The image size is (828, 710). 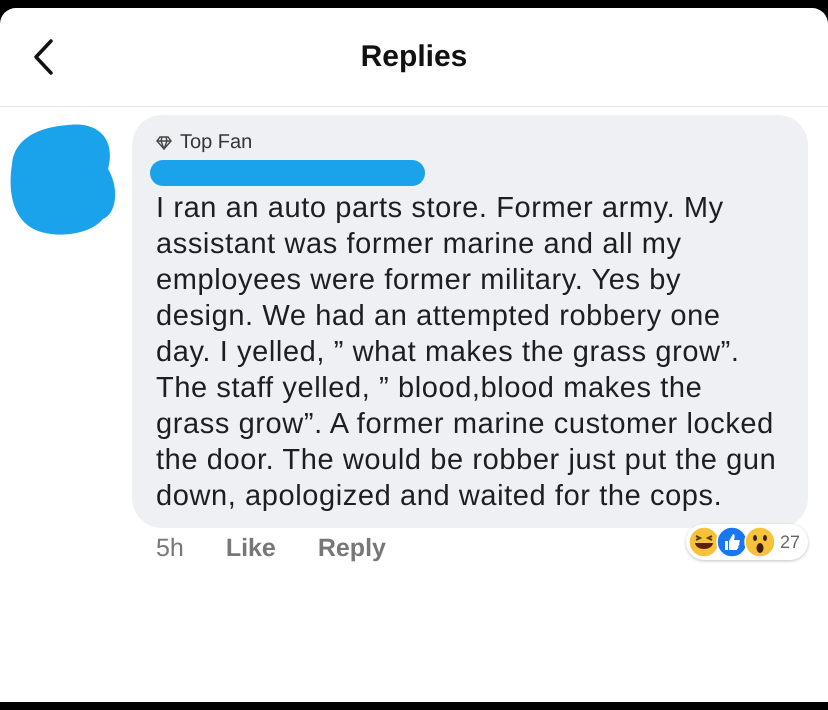 What do you see at coordinates (704, 542) in the screenshot?
I see `laughing-emoji-icon` at bounding box center [704, 542].